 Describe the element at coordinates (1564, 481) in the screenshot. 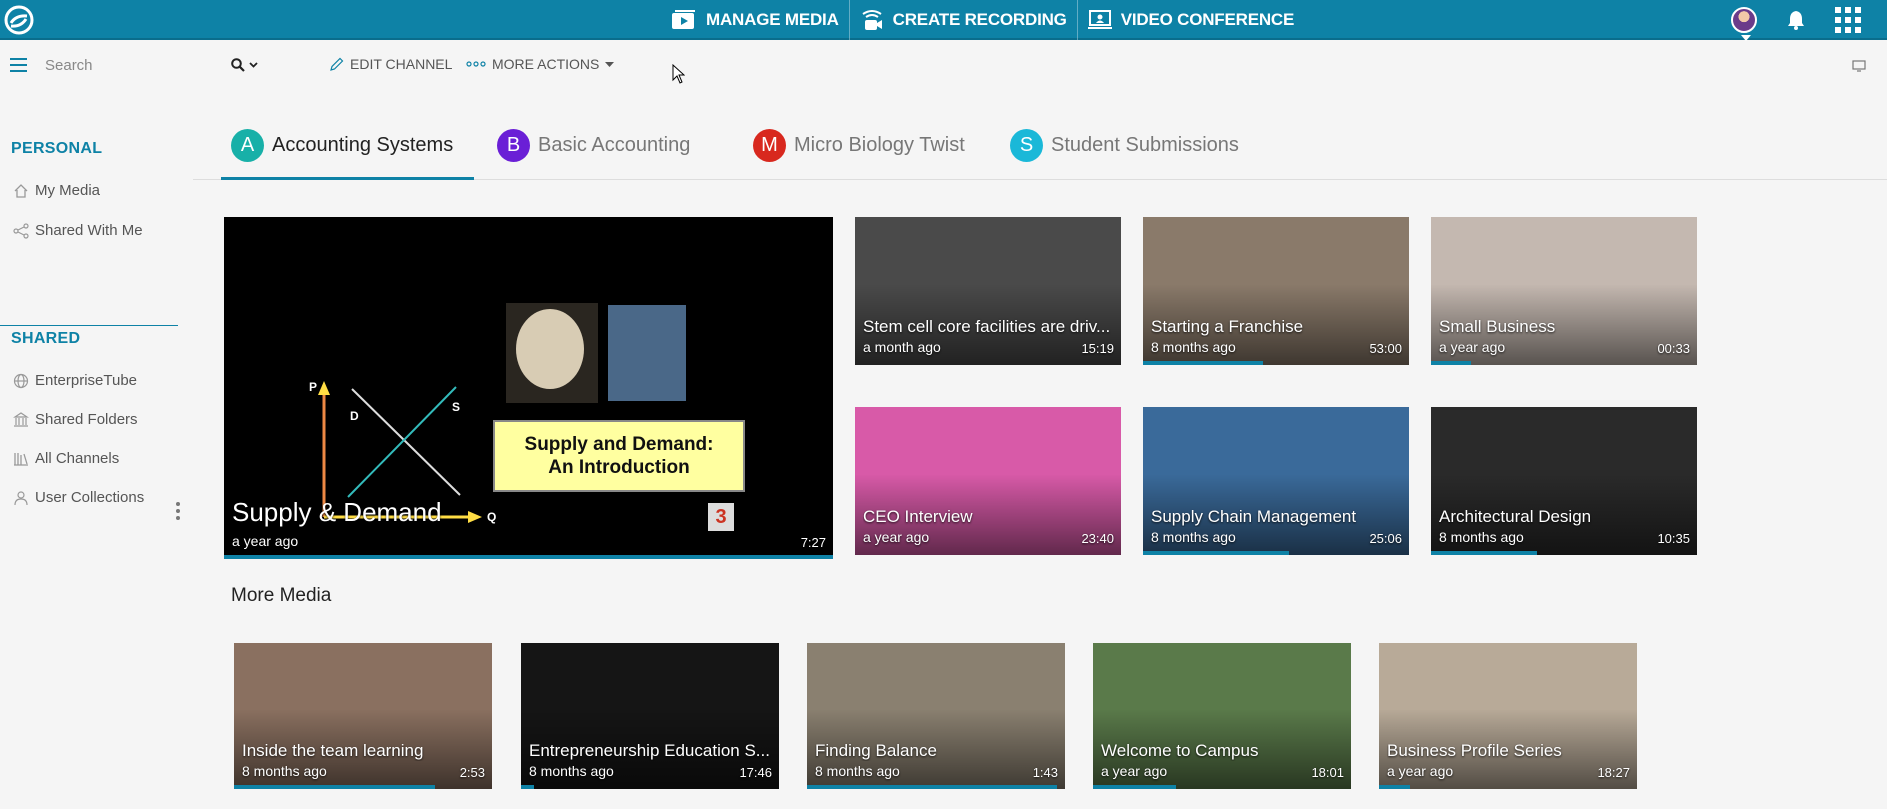

I see `video-card: Architectural Design 8 months ago 10:35` at that location.